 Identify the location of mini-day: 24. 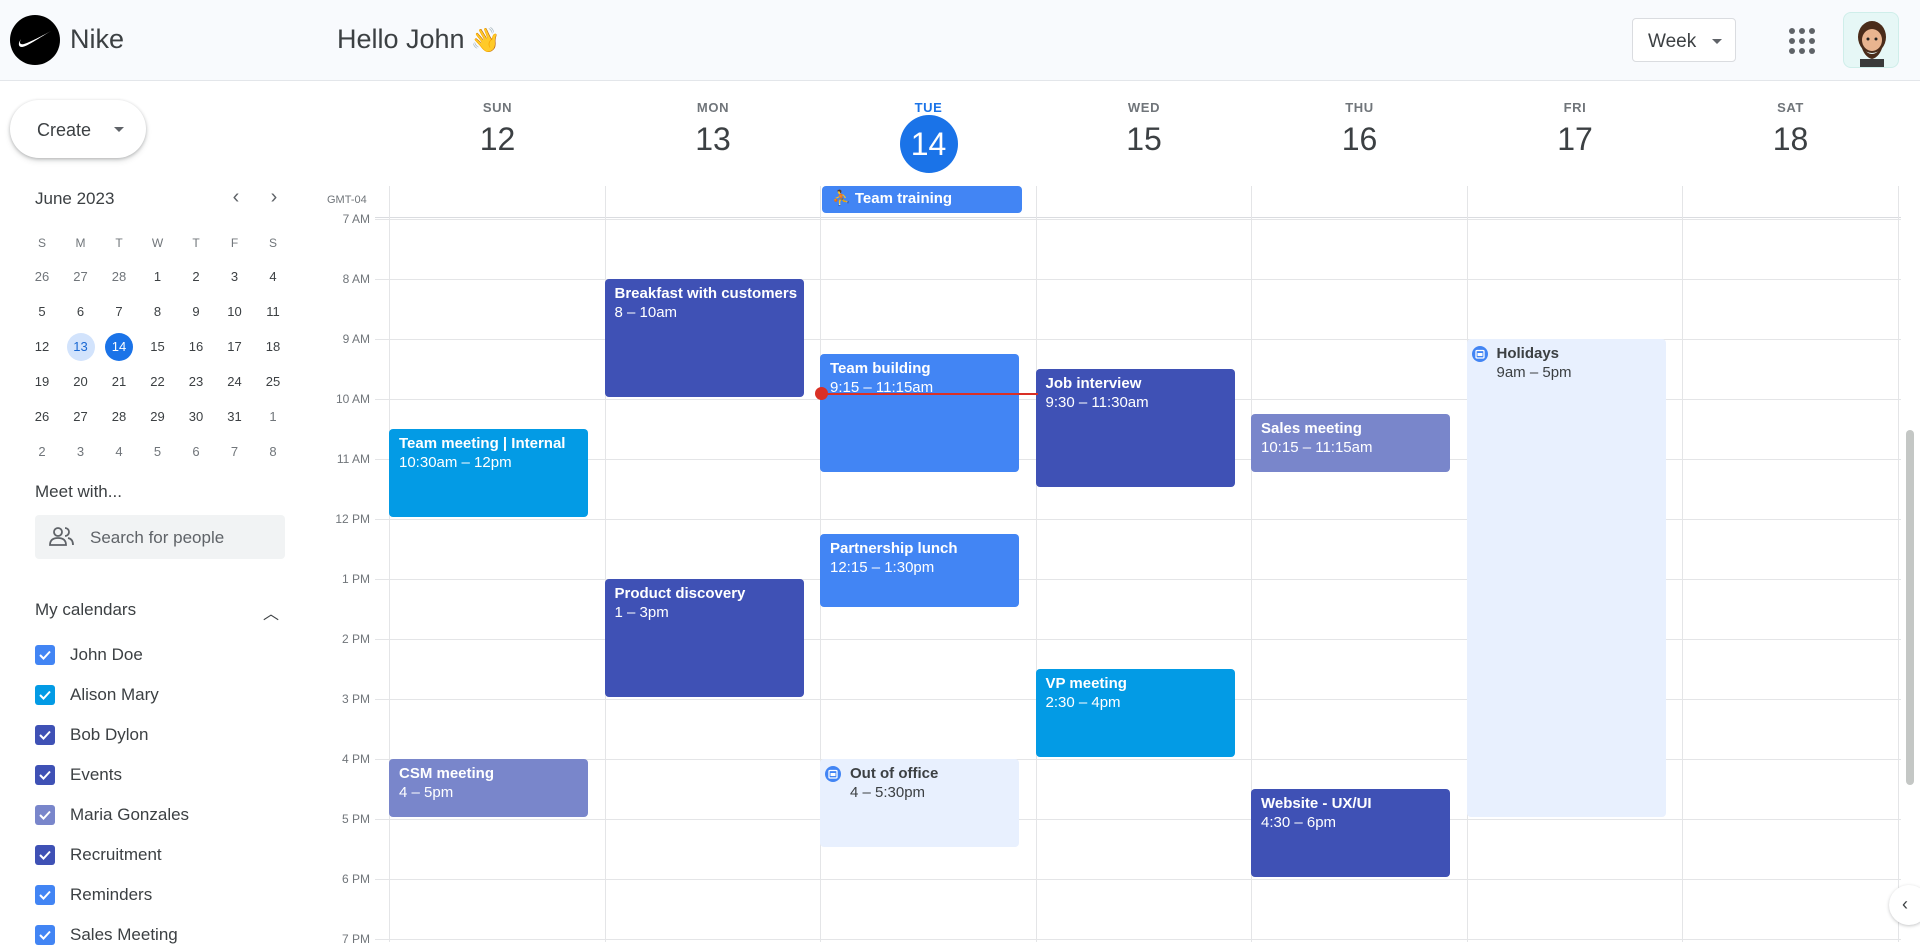
(235, 382).